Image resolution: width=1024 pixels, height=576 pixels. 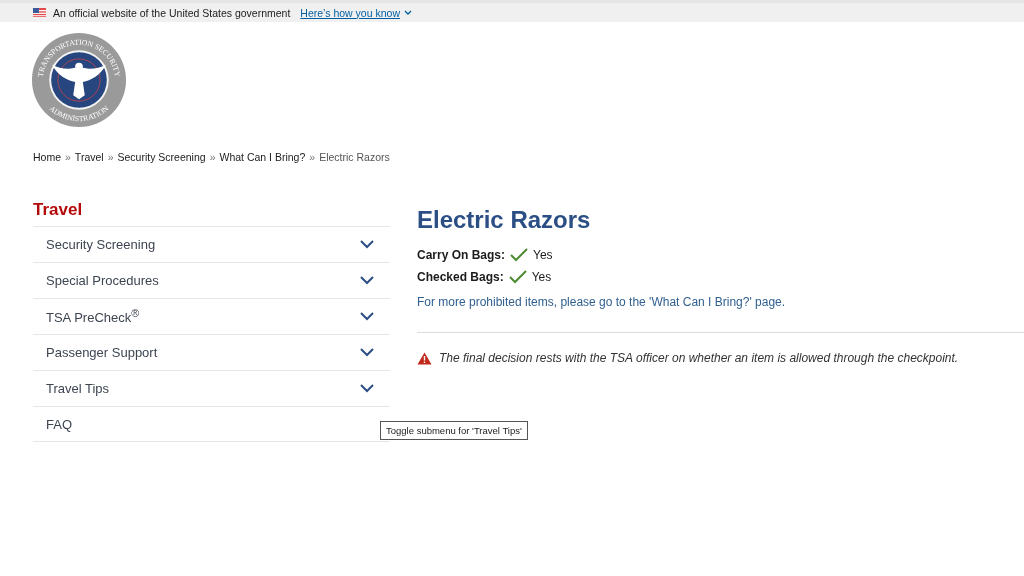 I want to click on flag-icon, so click(x=39, y=12).